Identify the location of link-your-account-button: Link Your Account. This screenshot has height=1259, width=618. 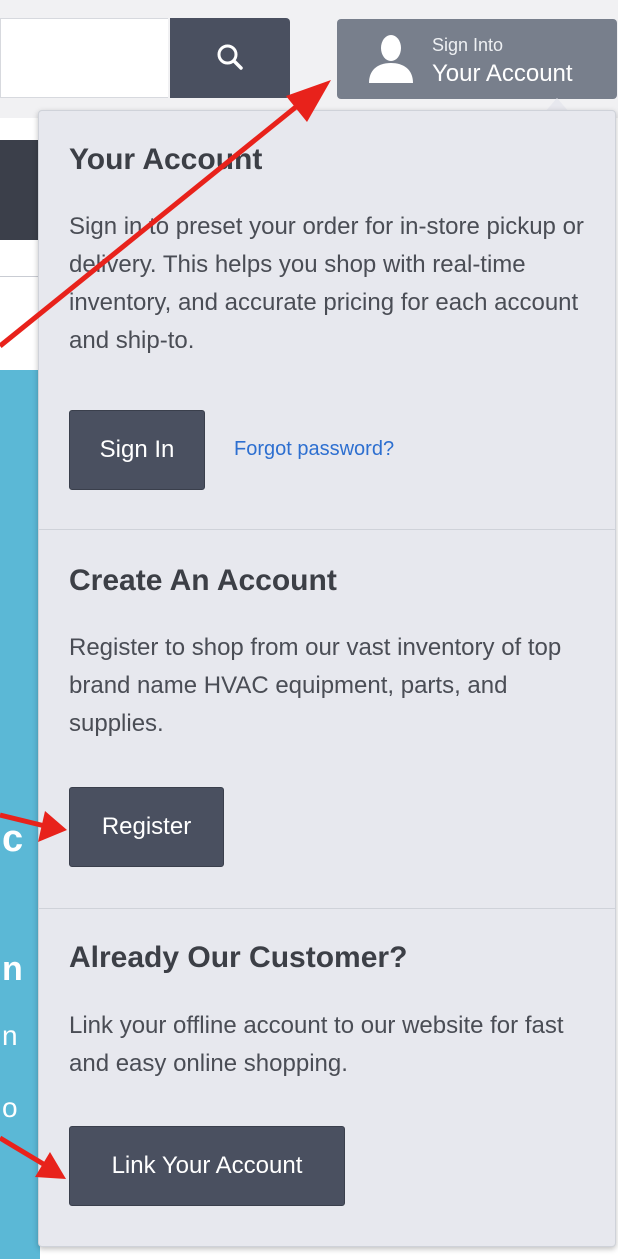
(207, 1166).